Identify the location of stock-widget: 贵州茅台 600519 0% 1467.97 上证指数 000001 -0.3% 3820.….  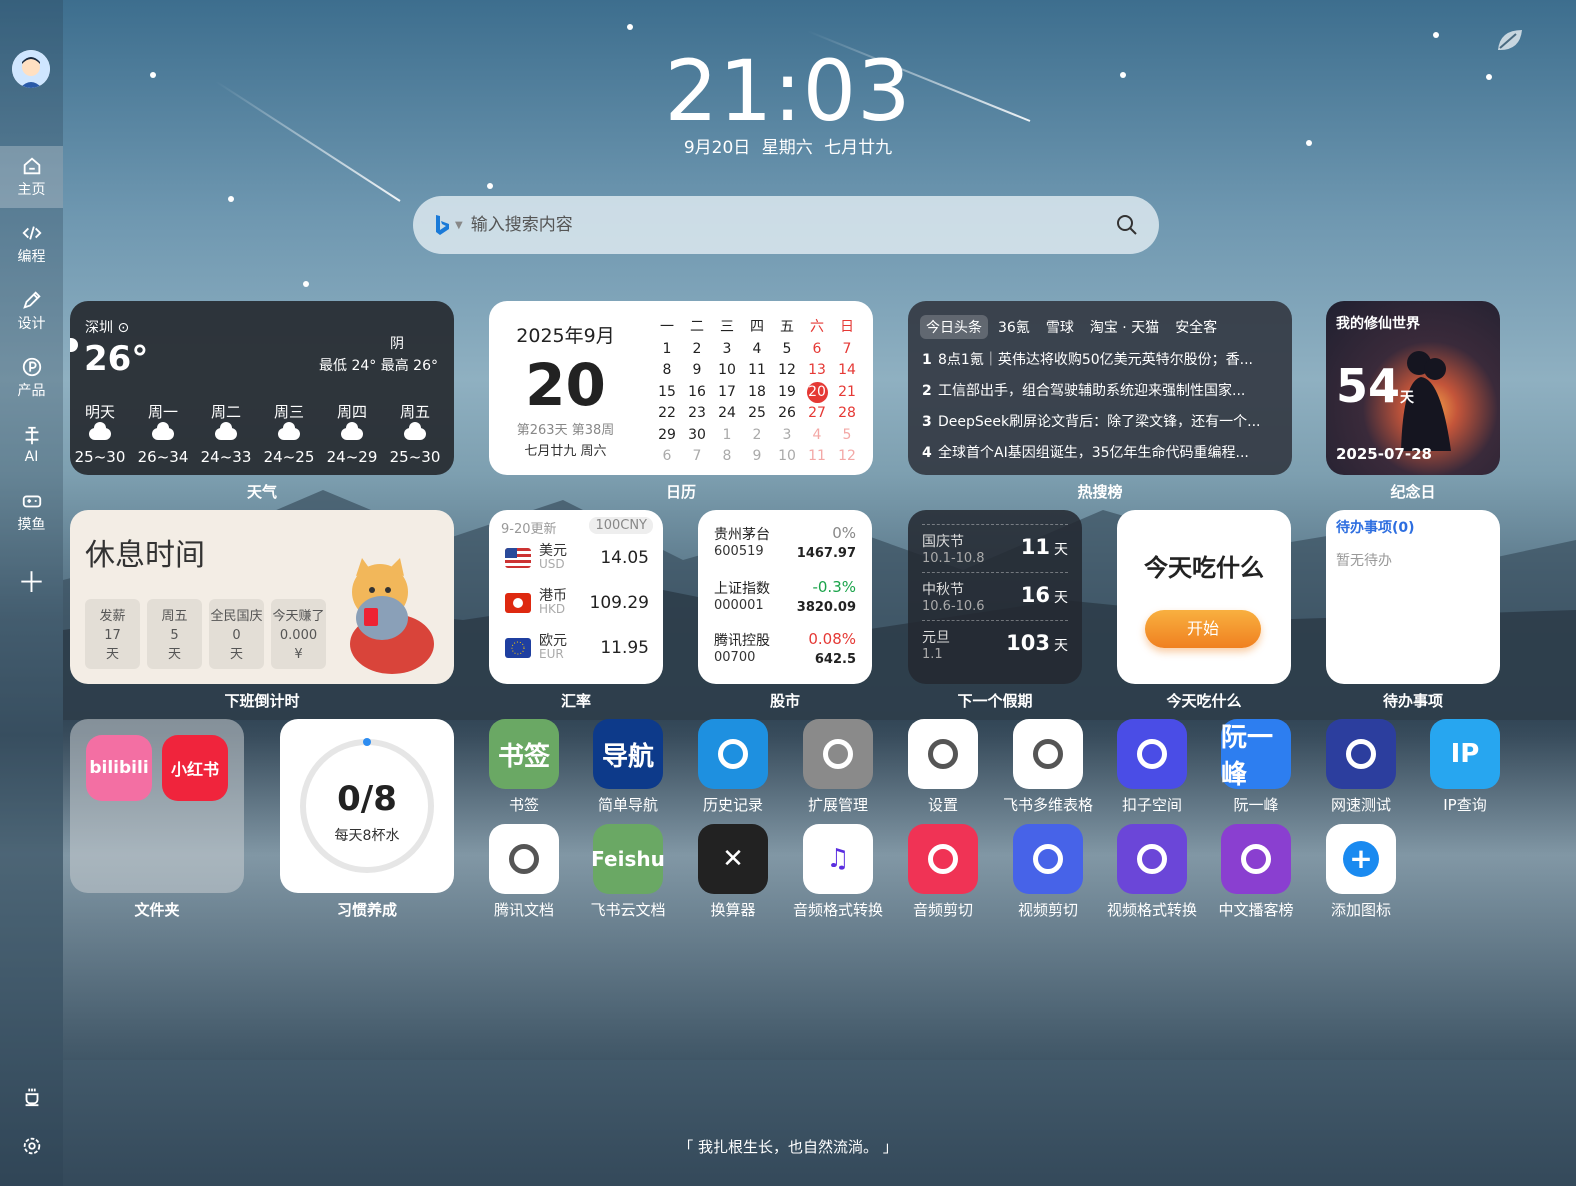
(785, 597).